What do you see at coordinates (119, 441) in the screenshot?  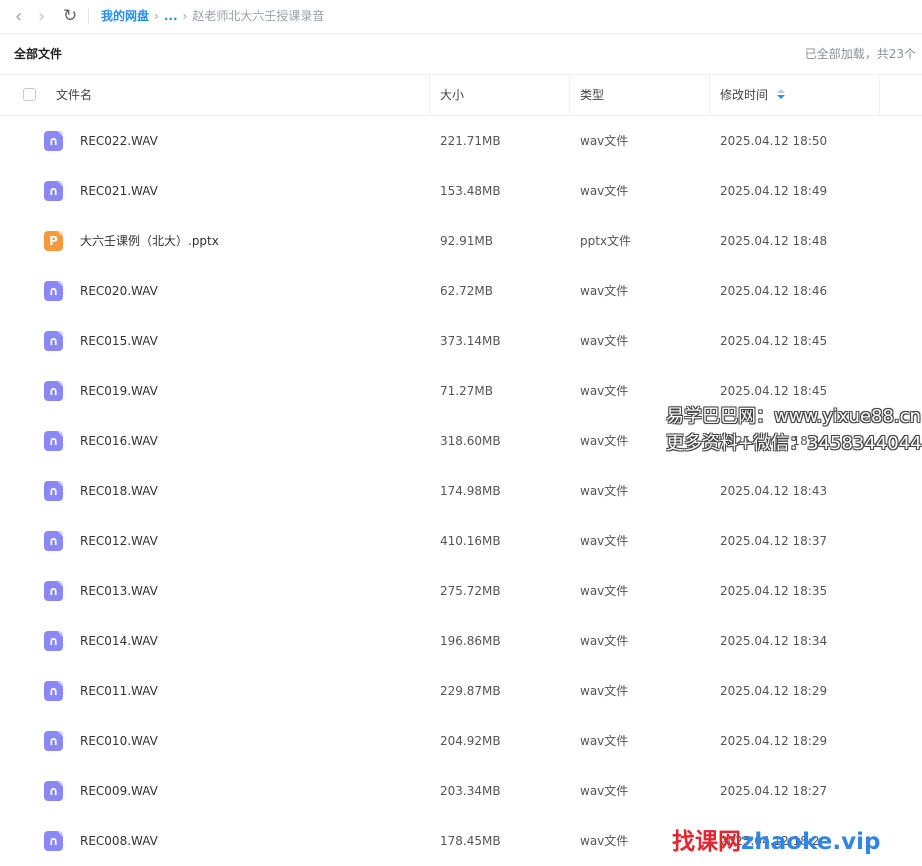 I see `file-name: REC016.WAV` at bounding box center [119, 441].